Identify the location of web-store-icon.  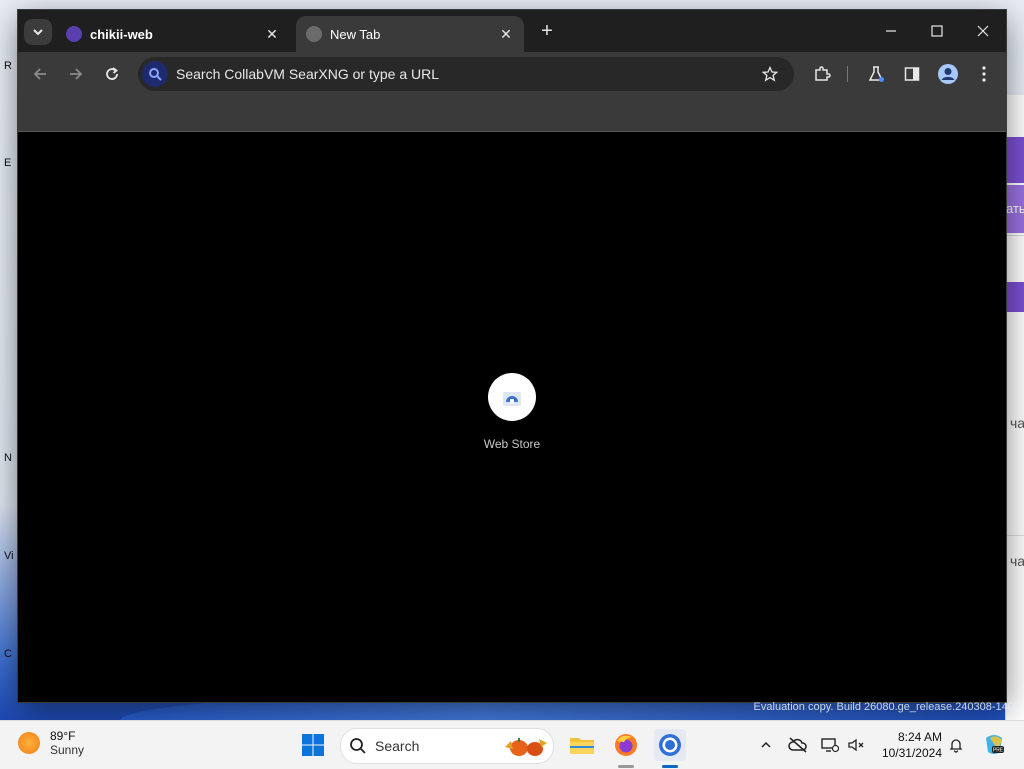
(512, 397).